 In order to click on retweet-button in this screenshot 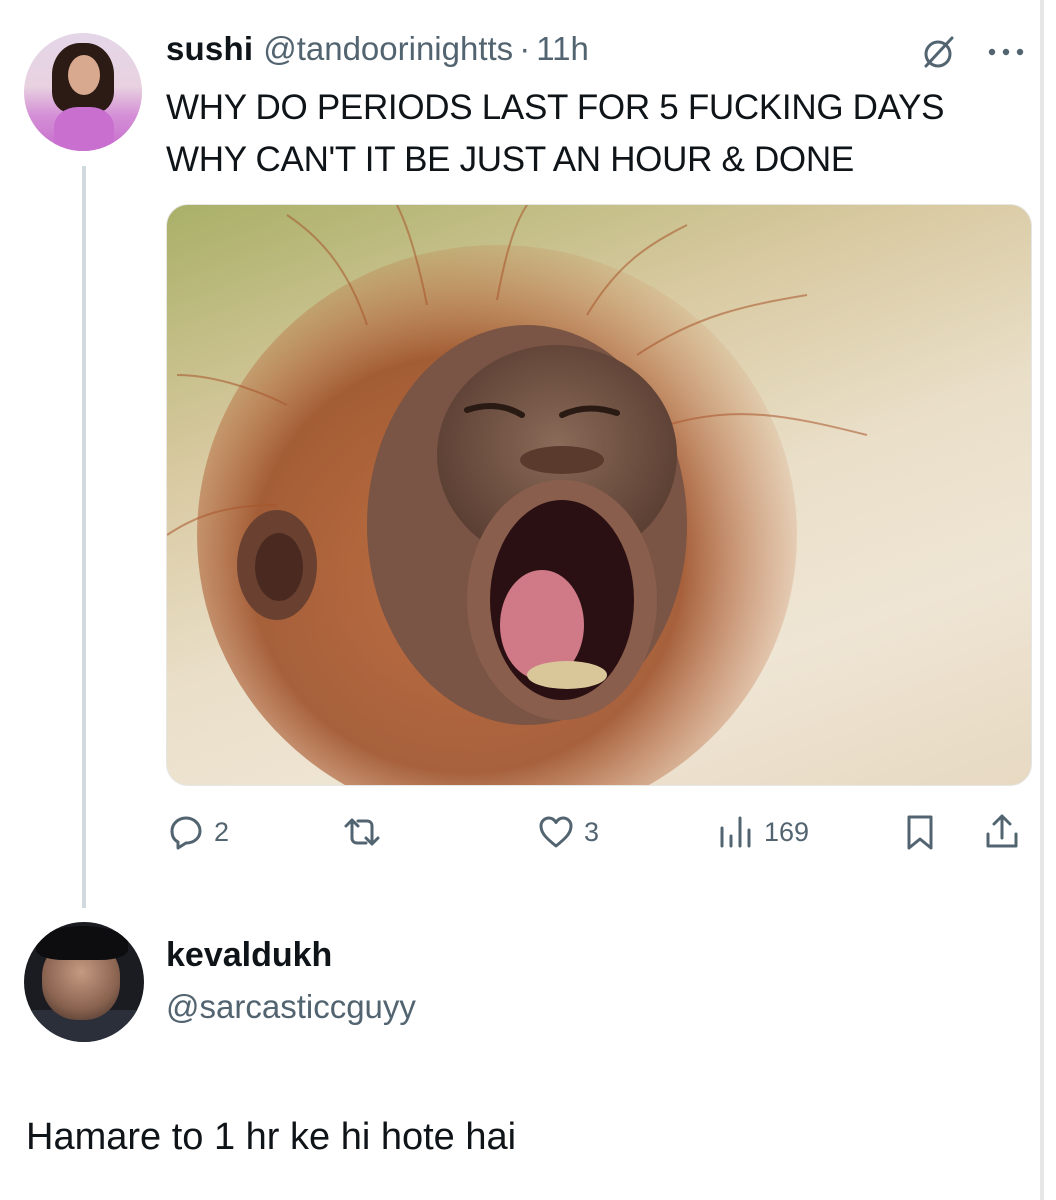, I will do `click(366, 832)`.